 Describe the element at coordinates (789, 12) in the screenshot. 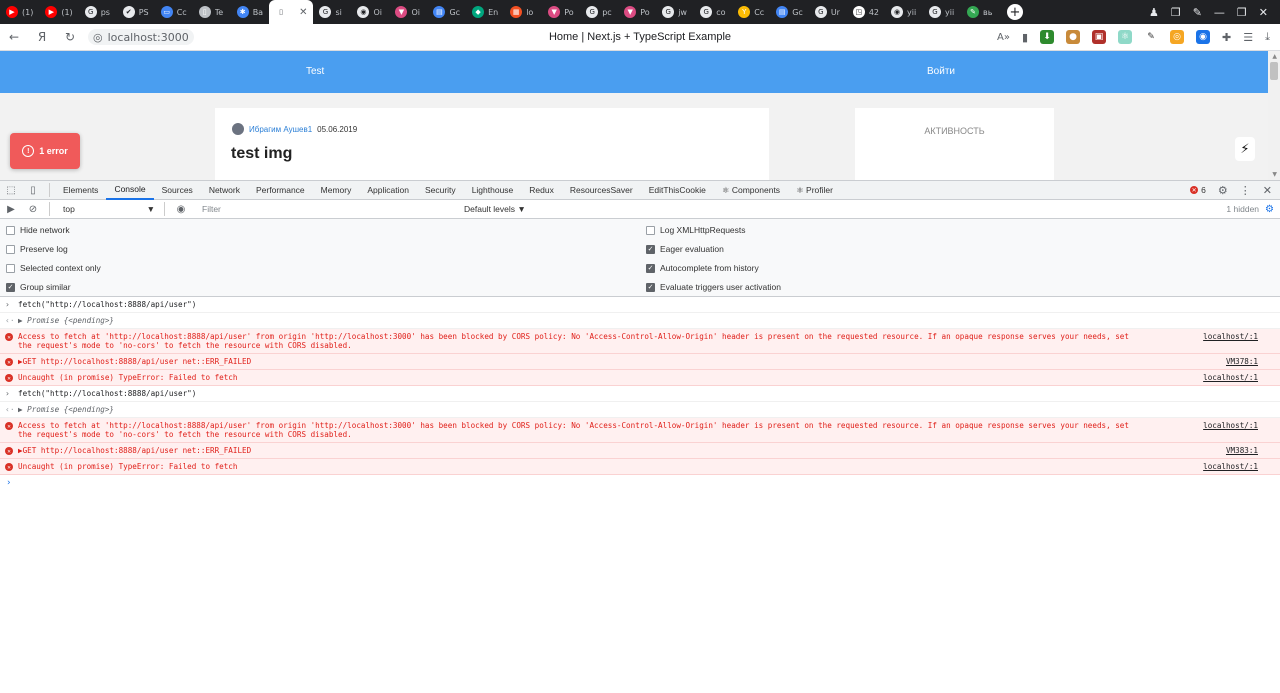

I see `browser-tab: ▤ Gc` at that location.